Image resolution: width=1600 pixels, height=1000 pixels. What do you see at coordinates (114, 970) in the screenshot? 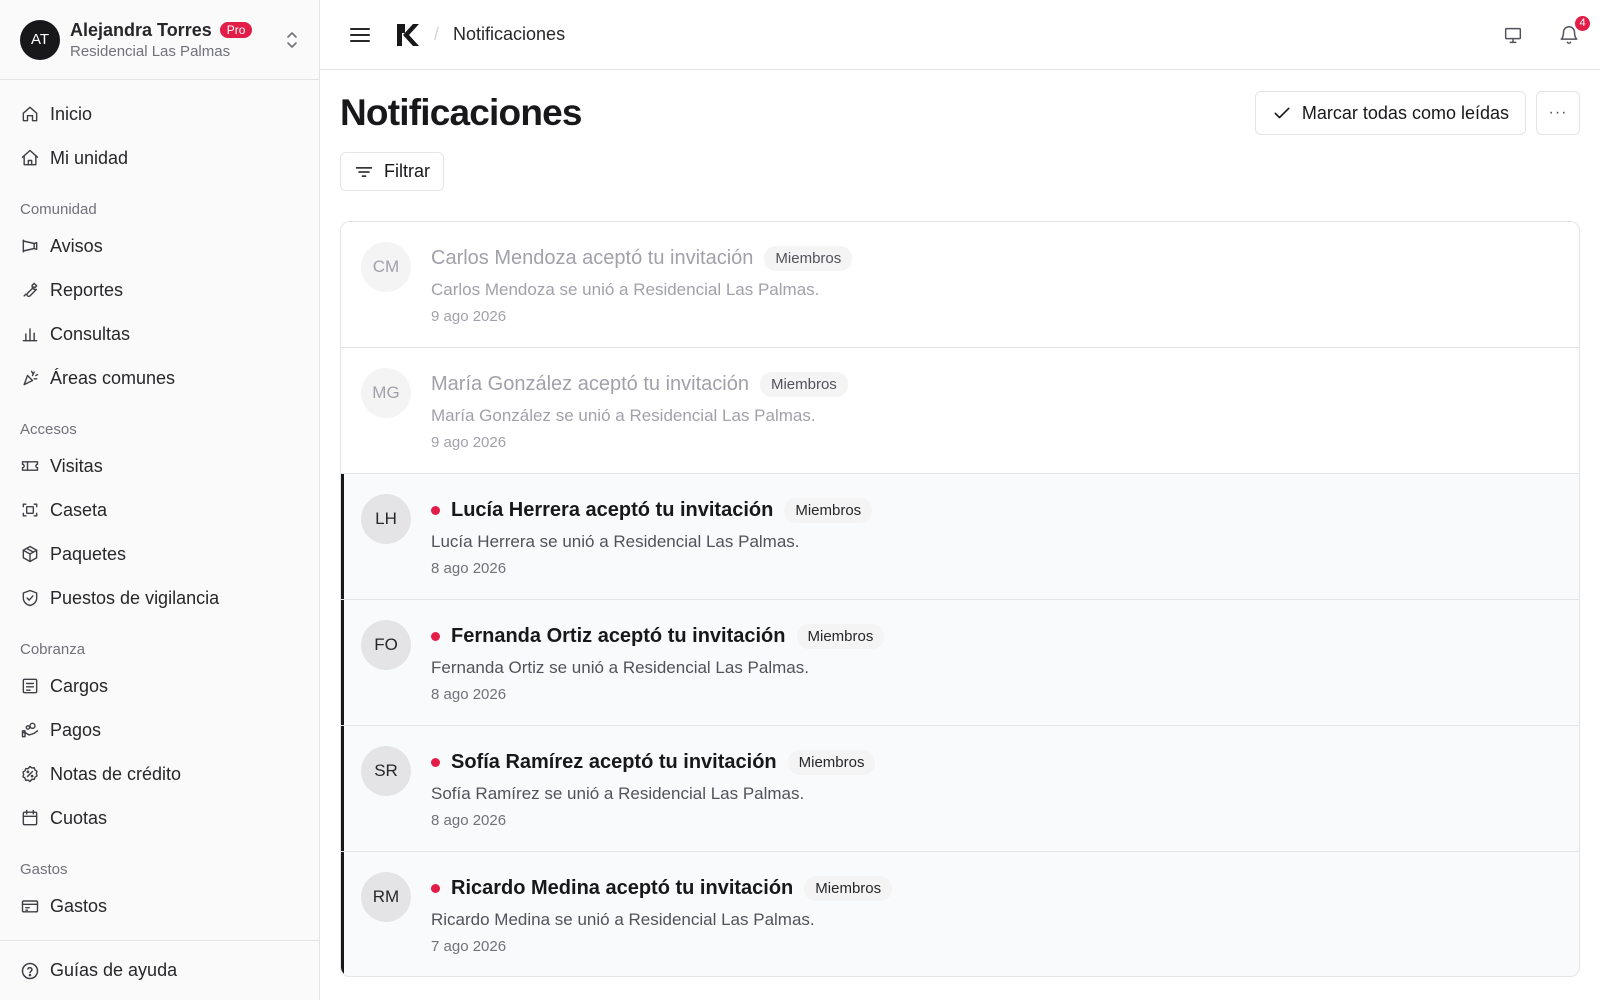
I see `sidebar-item-label: Guías de ayuda` at bounding box center [114, 970].